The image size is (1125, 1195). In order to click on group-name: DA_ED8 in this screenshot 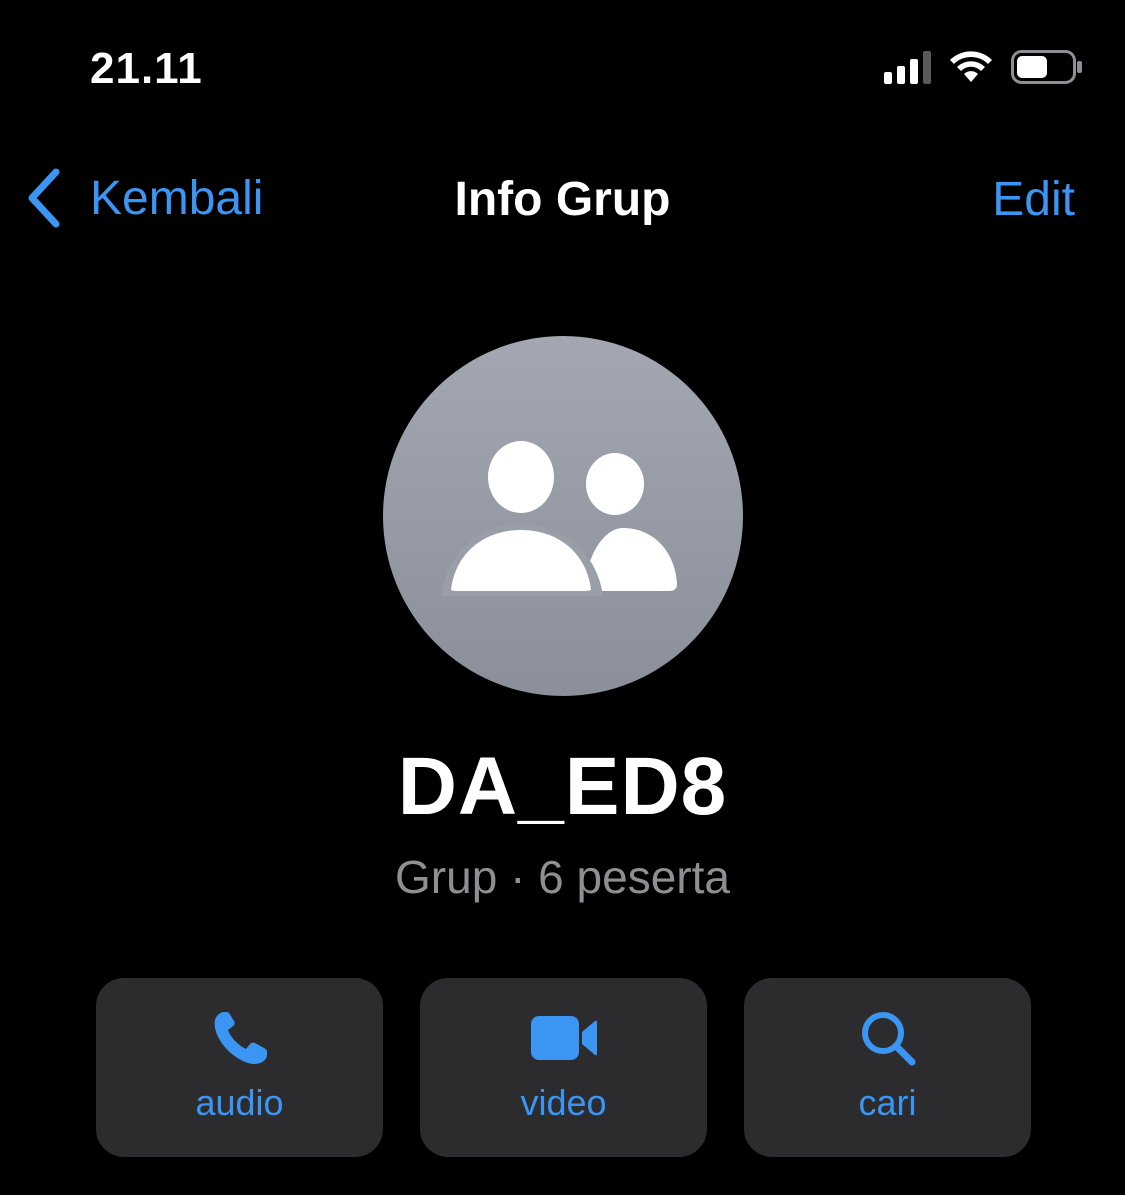, I will do `click(562, 786)`.